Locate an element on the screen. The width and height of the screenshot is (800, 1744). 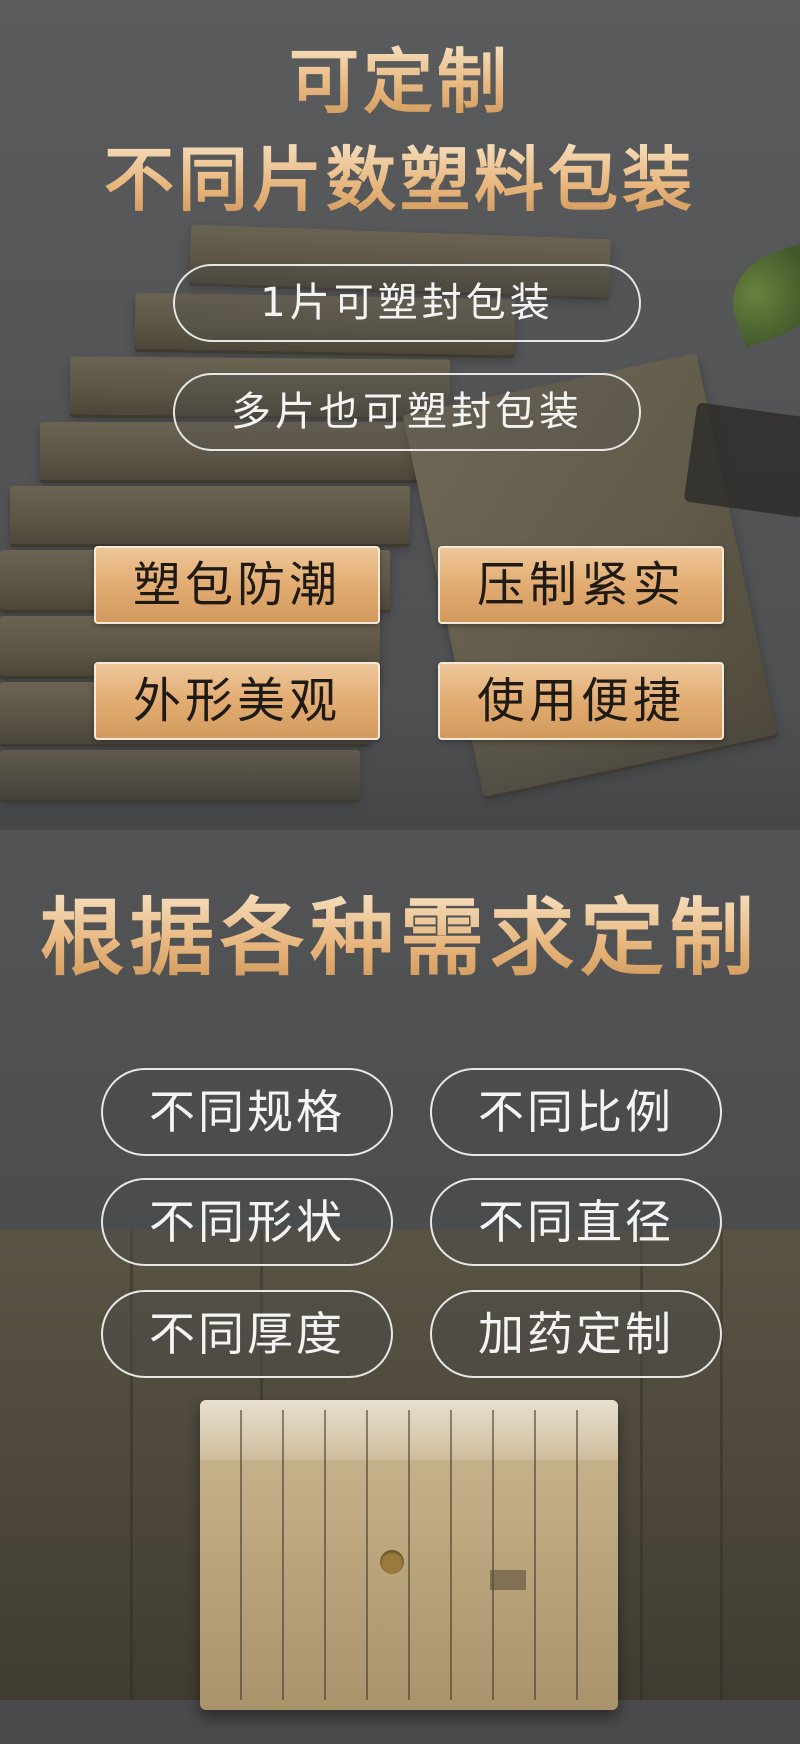
spec-shape: 不同形状 is located at coordinates (247, 1222).